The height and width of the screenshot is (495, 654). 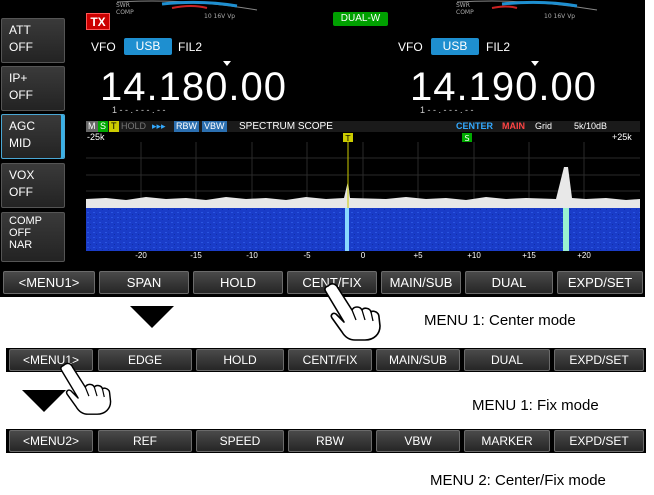 I want to click on sub-sub-readout: 1 - - . - - - . - -, so click(x=447, y=110).